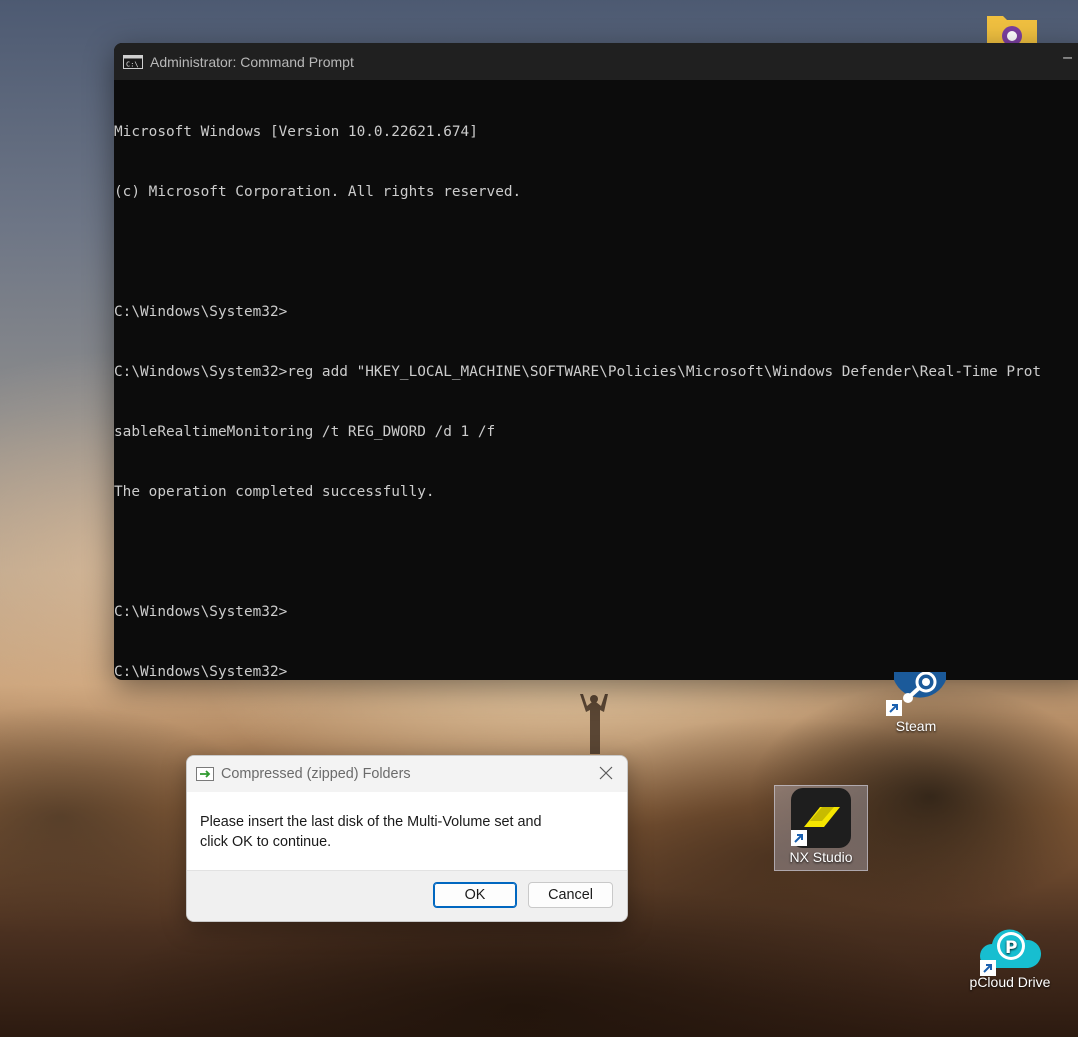 This screenshot has height=1037, width=1078. Describe the element at coordinates (916, 707) in the screenshot. I see `steam-desktop-icon: Steam` at that location.